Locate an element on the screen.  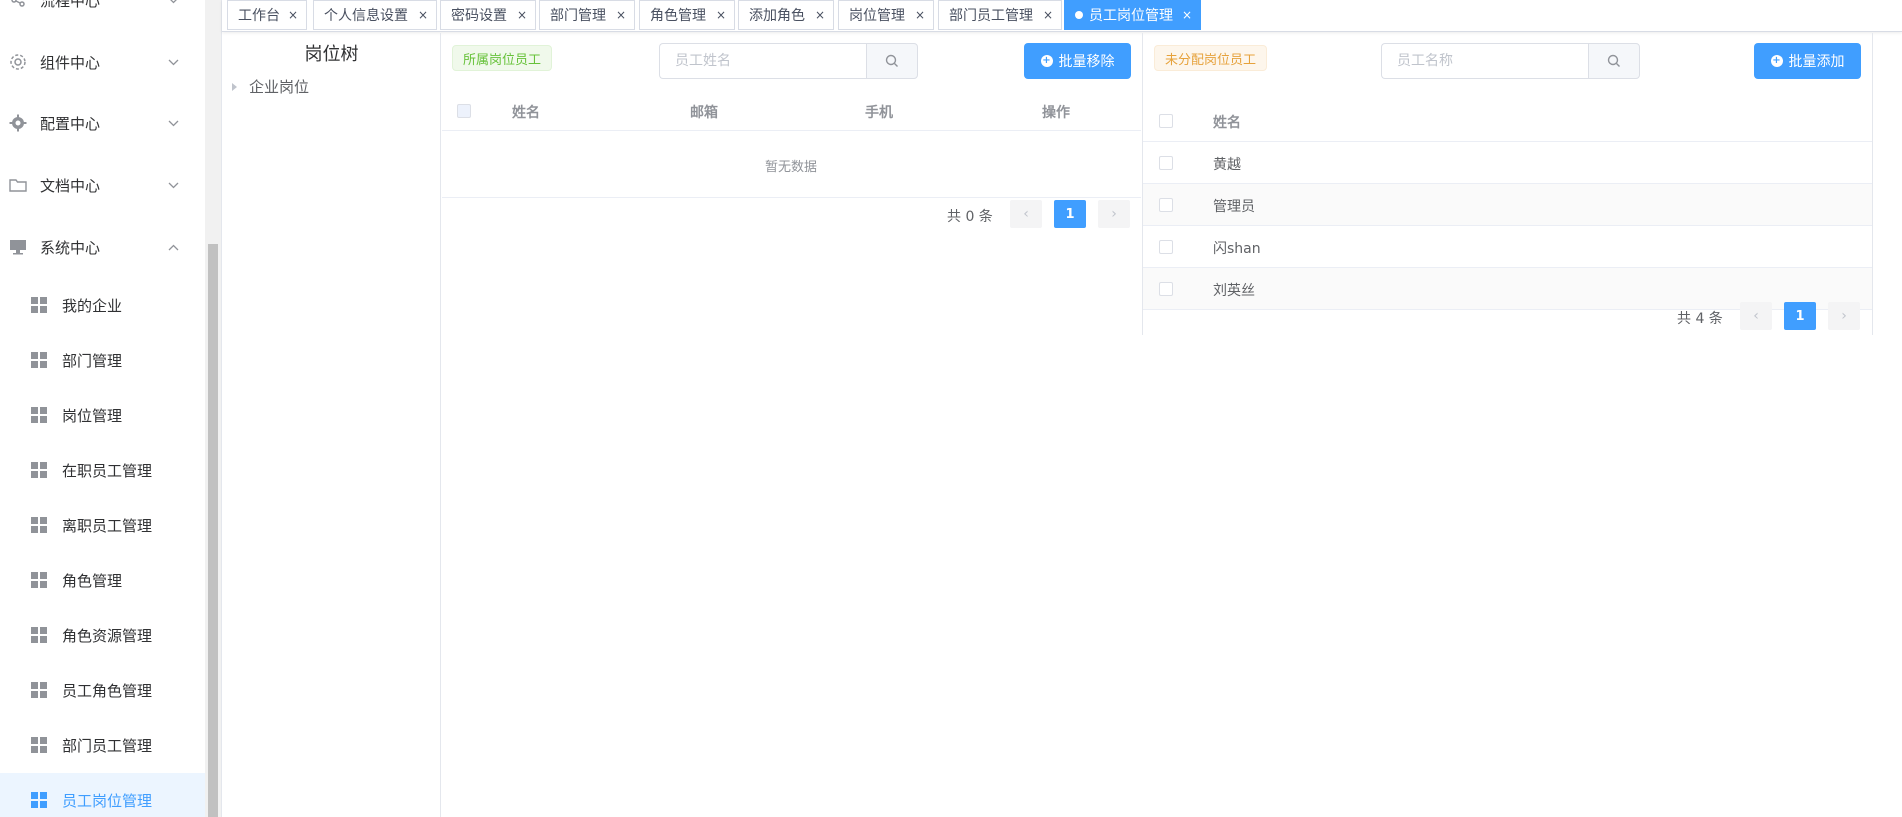
assigned-search is located at coordinates (788, 61).